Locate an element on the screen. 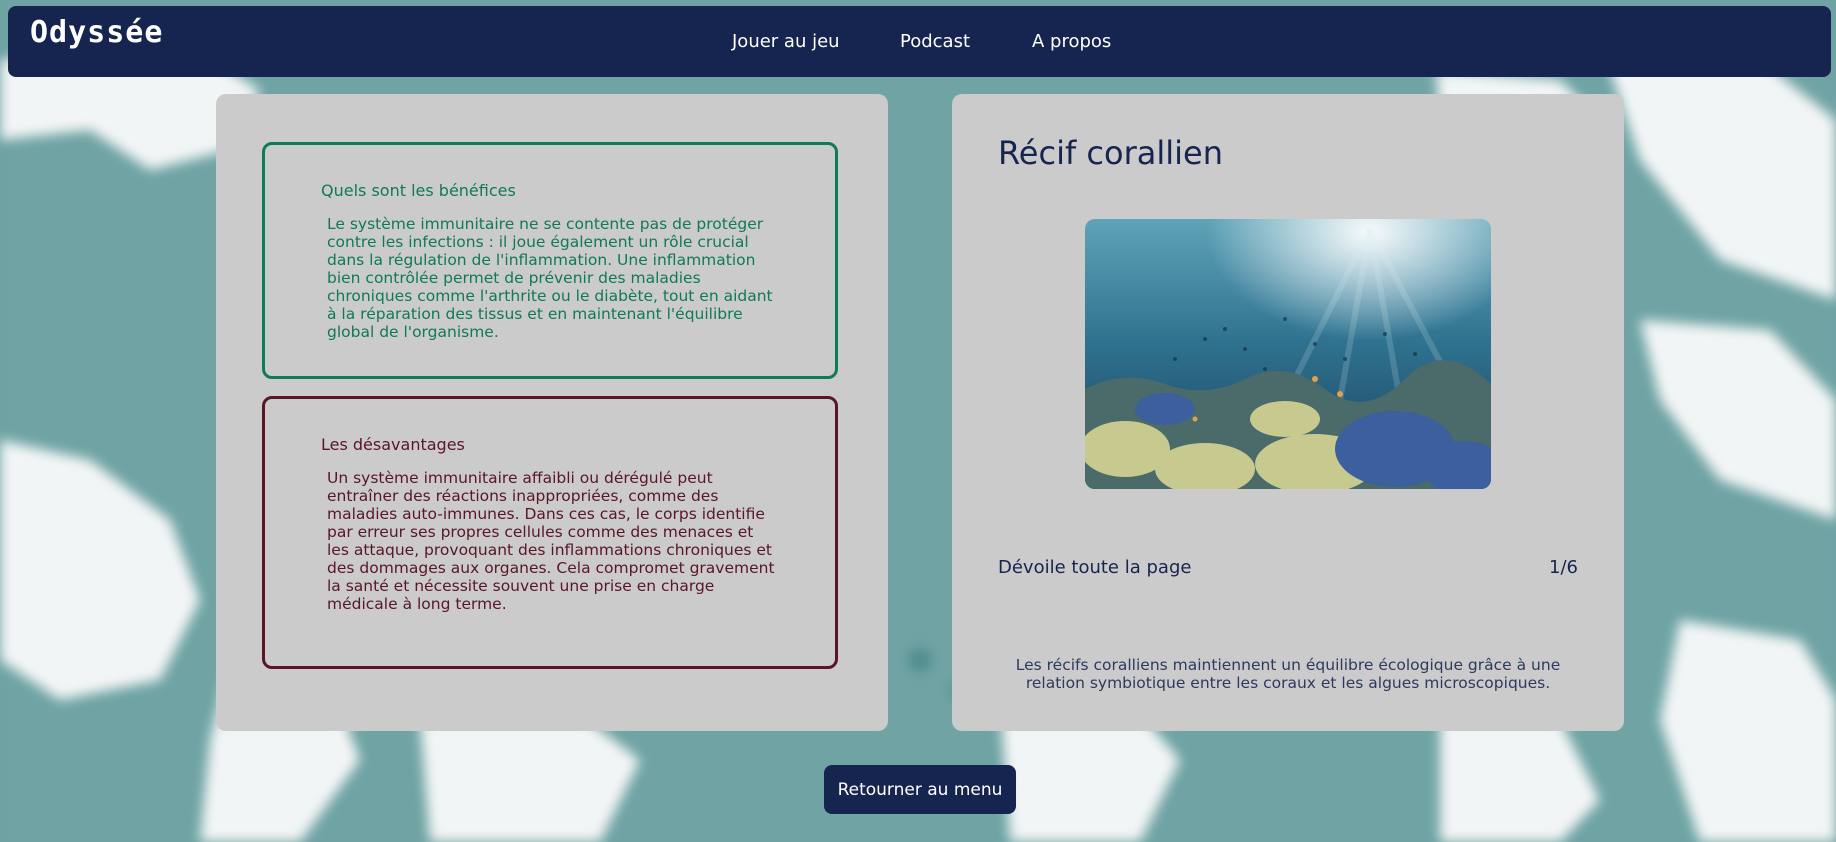 This screenshot has width=1836, height=842. back-to-menu-button: Retourner au menu is located at coordinates (920, 789).